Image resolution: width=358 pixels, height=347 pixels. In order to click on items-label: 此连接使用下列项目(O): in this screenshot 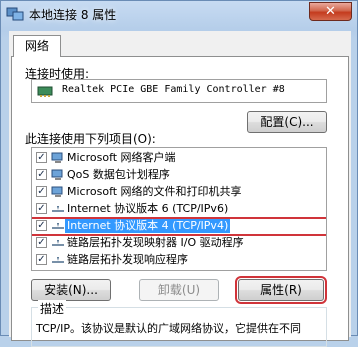, I will do `click(90, 139)`.